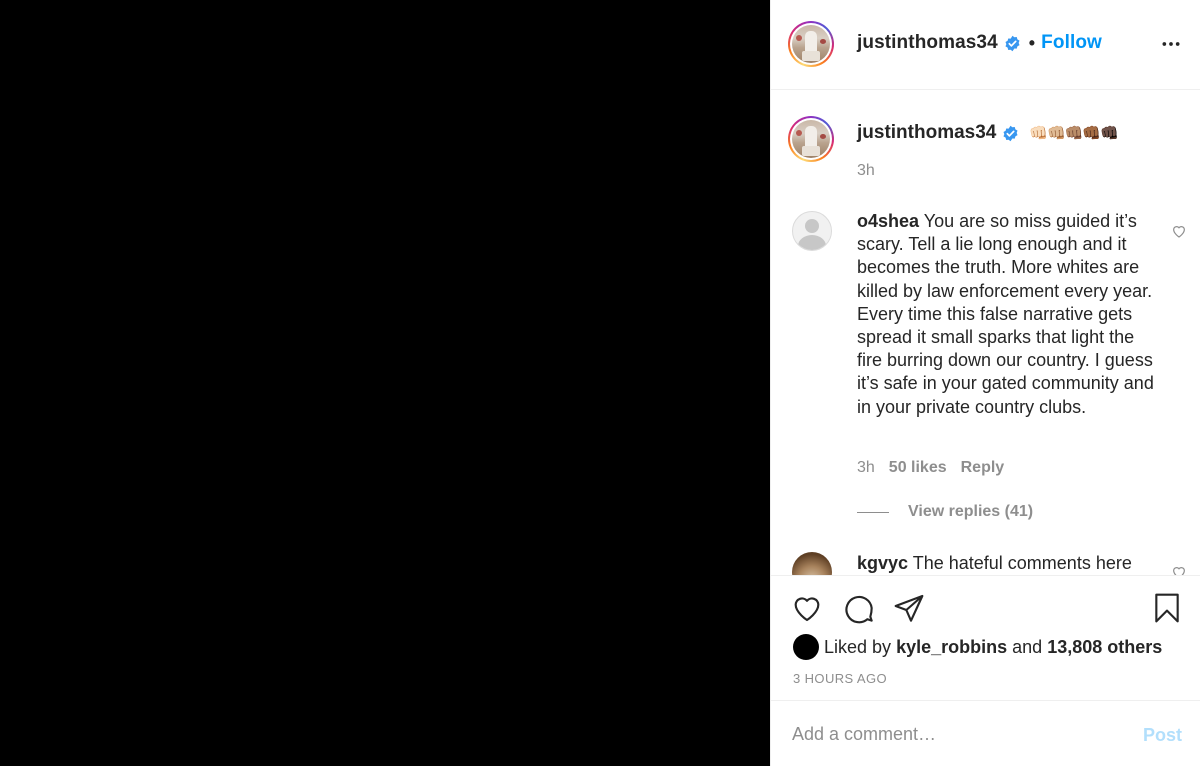  I want to click on view-replies-button: View replies (41), so click(945, 512).